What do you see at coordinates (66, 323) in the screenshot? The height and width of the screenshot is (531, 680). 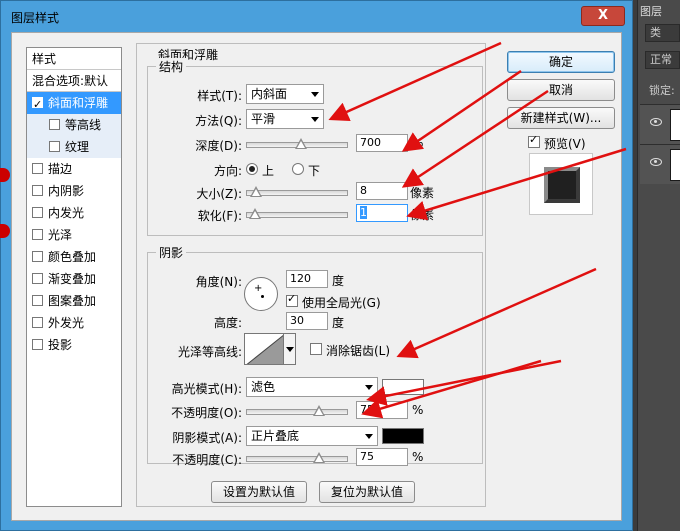 I see `style-list-item-label: 外发光` at bounding box center [66, 323].